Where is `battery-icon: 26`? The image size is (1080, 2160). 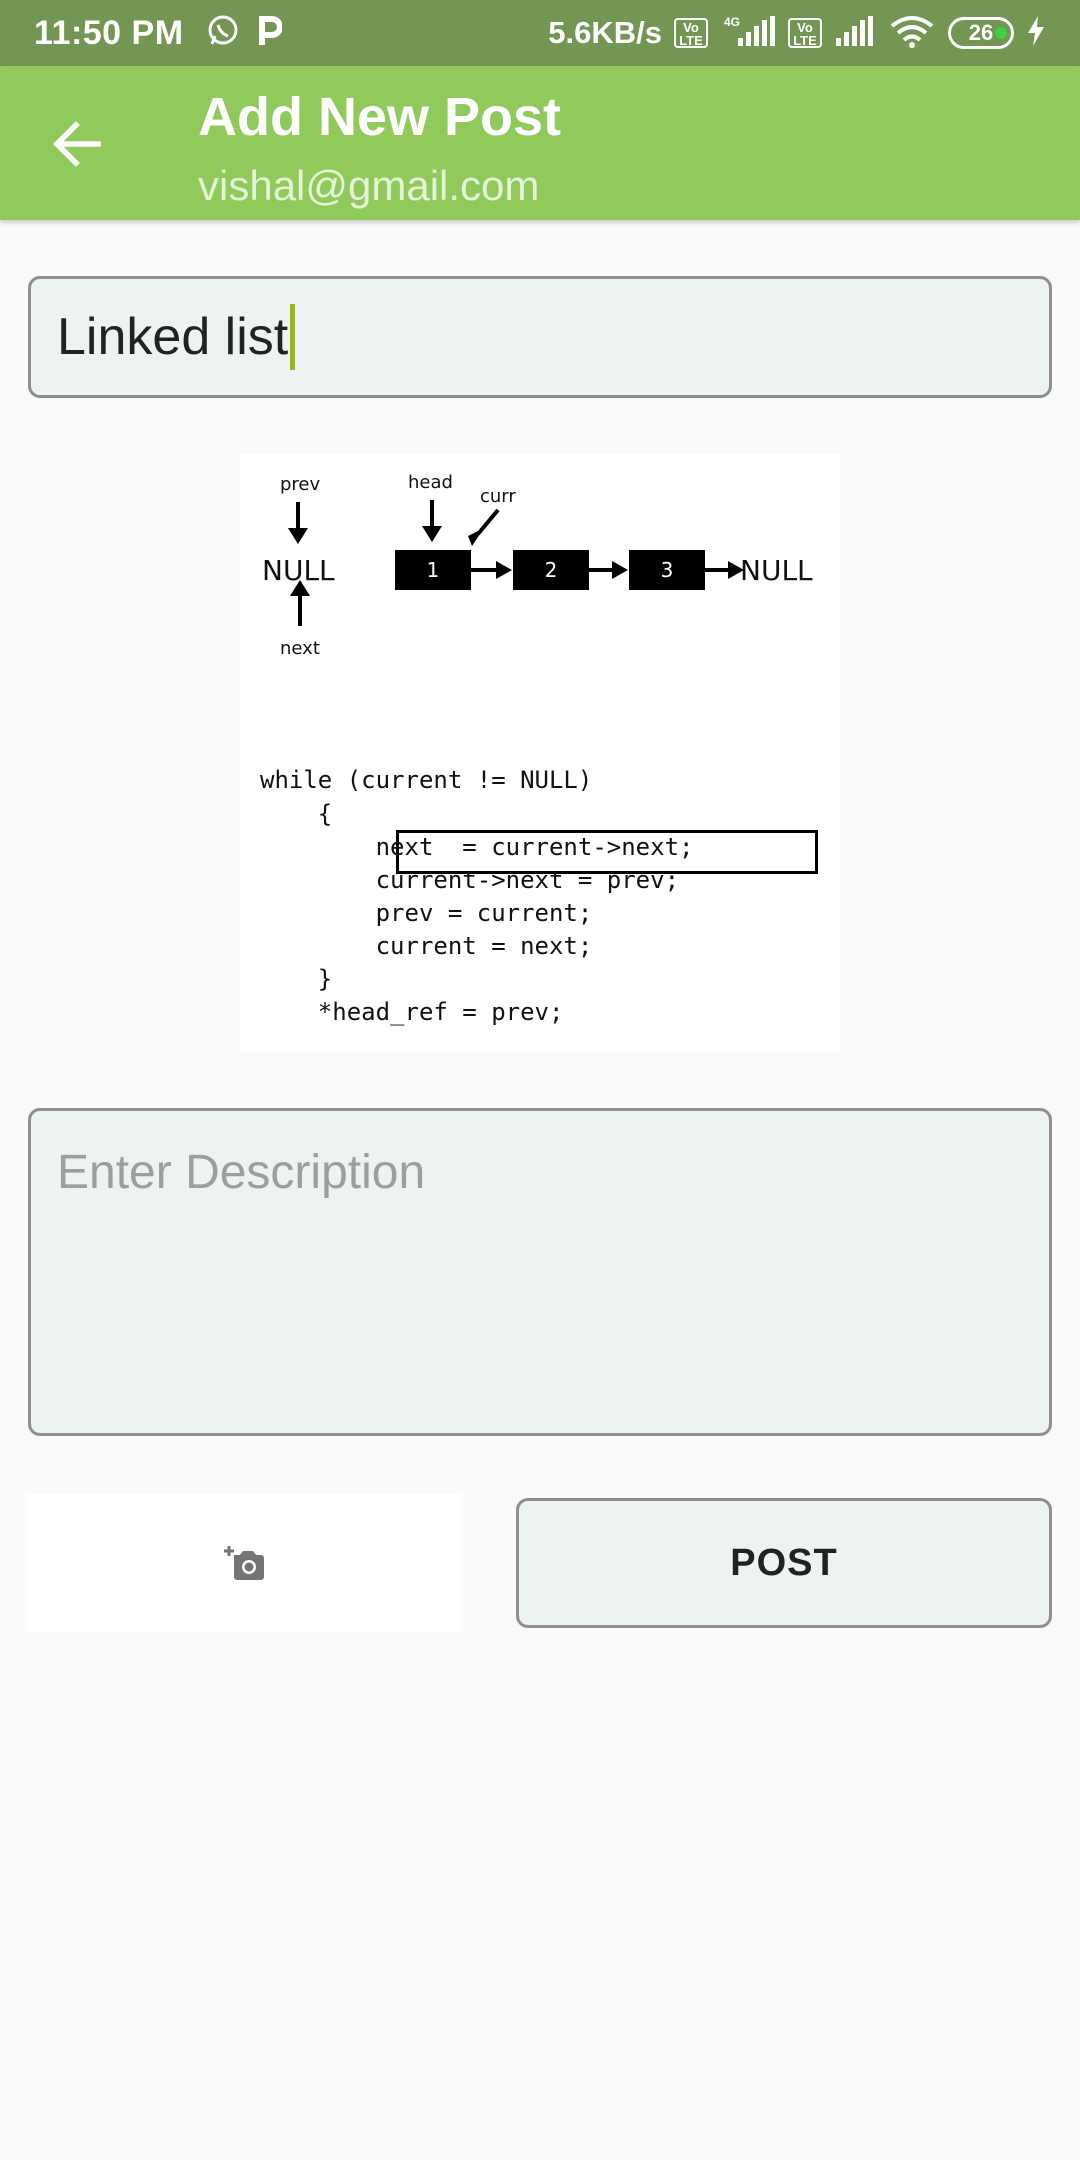
battery-icon: 26 is located at coordinates (981, 33).